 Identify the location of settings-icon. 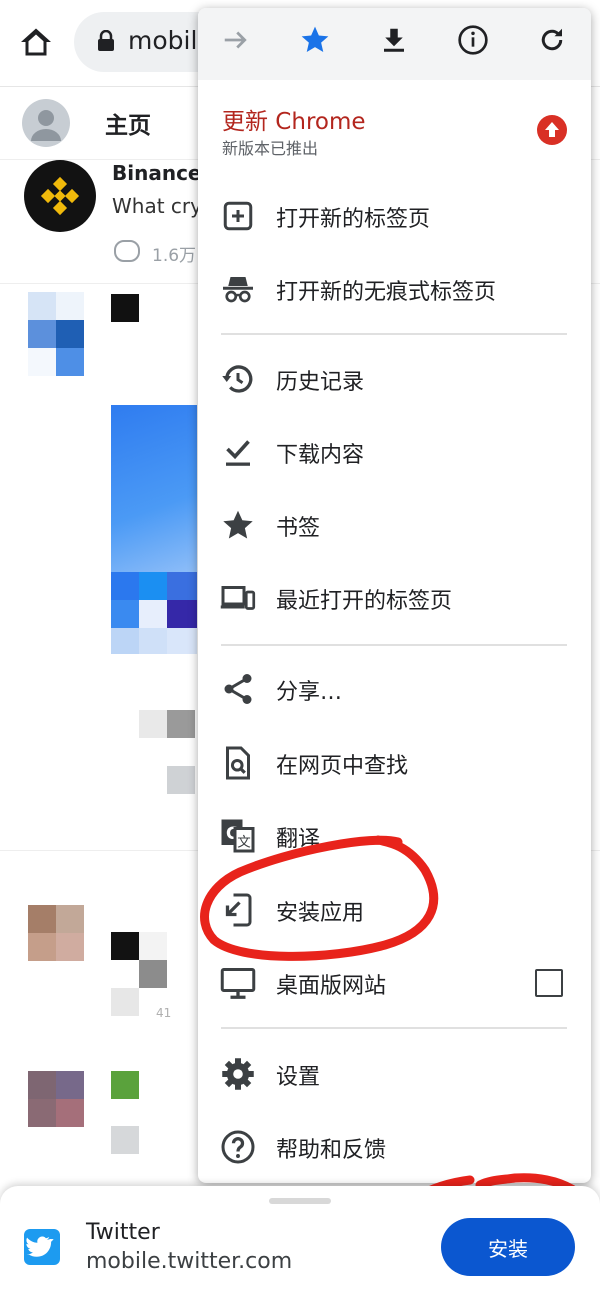
(238, 1074).